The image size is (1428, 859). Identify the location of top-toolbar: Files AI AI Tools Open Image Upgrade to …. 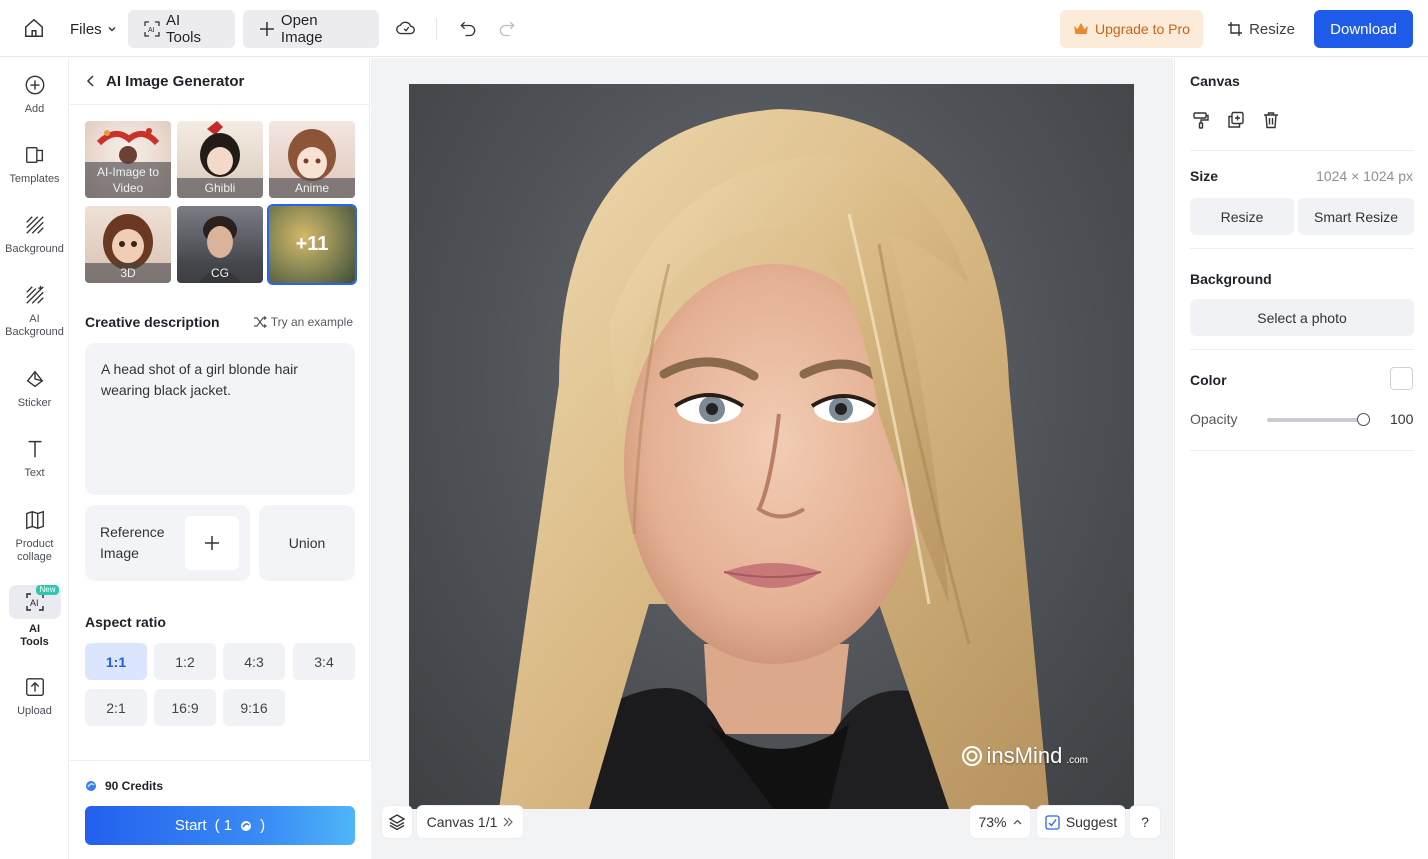
(714, 28).